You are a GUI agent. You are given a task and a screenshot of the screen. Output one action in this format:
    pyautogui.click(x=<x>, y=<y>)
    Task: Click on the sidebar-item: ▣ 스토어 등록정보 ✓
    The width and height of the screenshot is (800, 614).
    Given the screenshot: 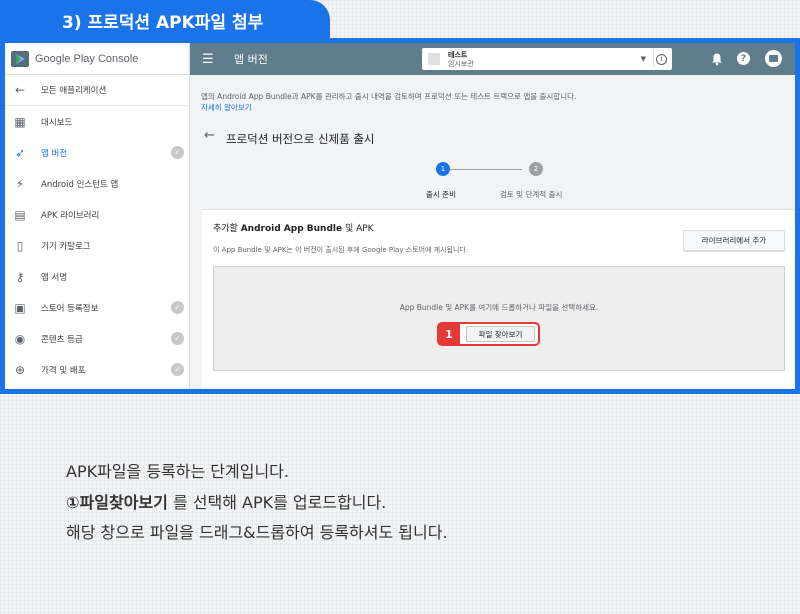 What is the action you would take?
    pyautogui.click(x=97, y=307)
    